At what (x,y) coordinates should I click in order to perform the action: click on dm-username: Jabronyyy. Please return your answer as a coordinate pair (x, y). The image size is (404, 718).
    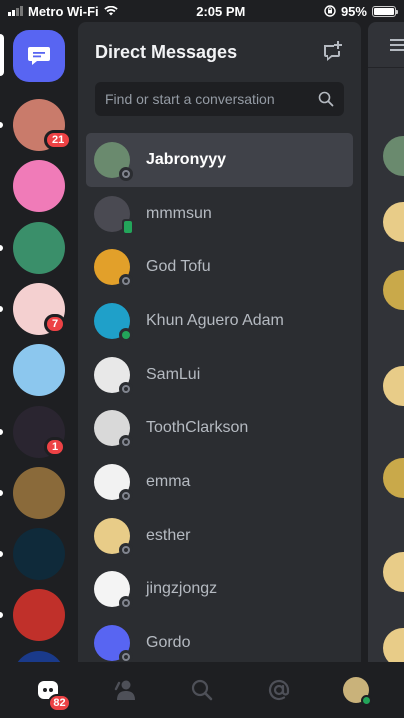
    Looking at the image, I should click on (186, 159).